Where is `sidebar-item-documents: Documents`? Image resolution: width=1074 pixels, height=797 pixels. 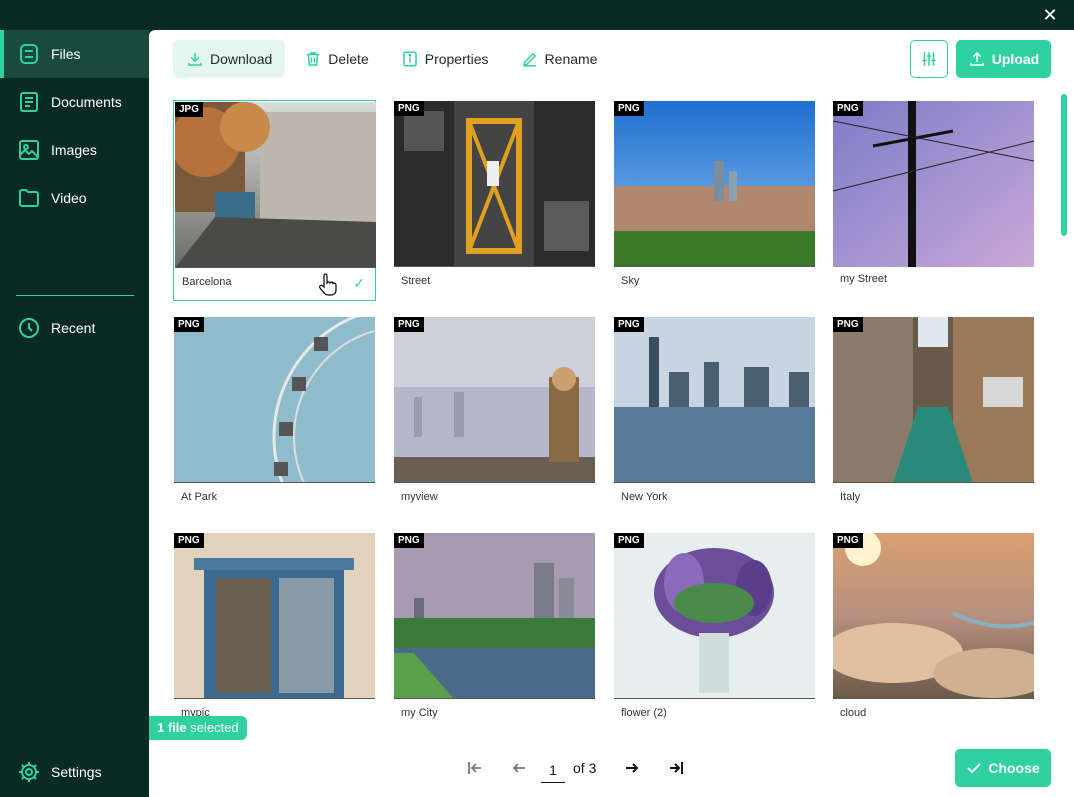 sidebar-item-documents: Documents is located at coordinates (74, 102).